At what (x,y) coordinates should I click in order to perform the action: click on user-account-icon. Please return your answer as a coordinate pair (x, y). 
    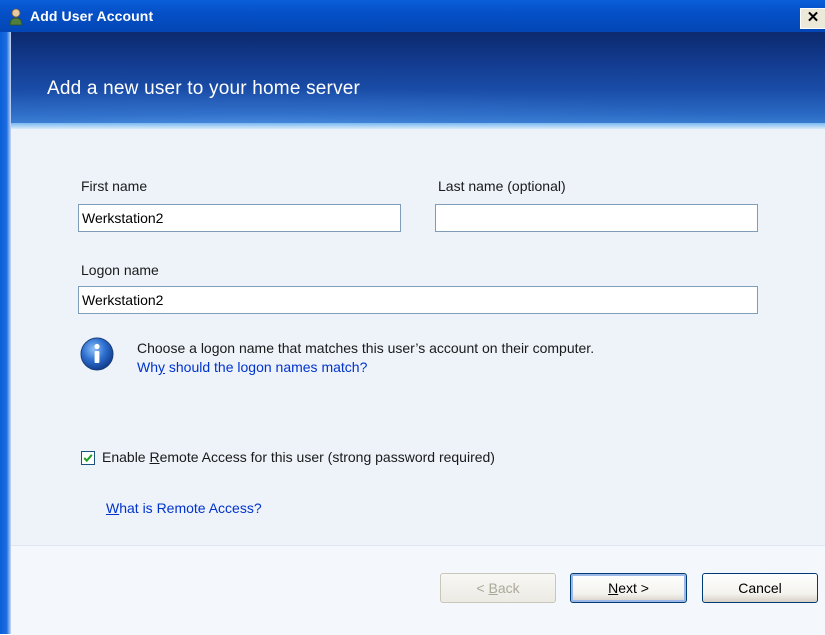
    Looking at the image, I should click on (16, 17).